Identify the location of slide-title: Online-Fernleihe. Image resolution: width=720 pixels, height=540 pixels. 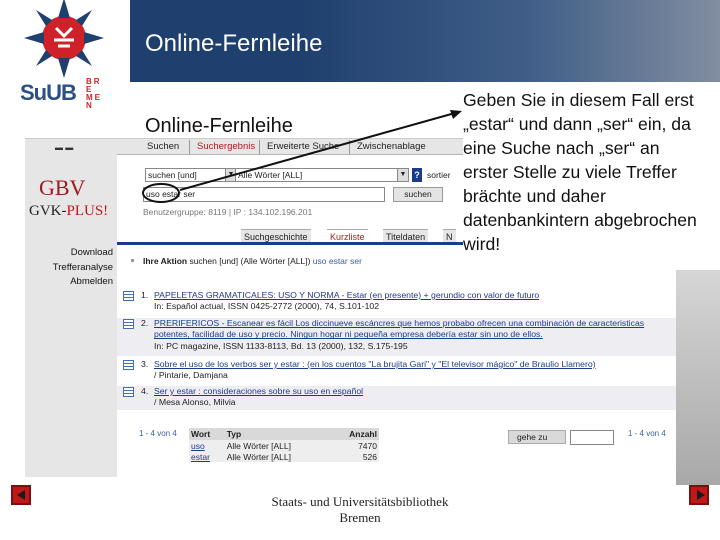
(234, 43).